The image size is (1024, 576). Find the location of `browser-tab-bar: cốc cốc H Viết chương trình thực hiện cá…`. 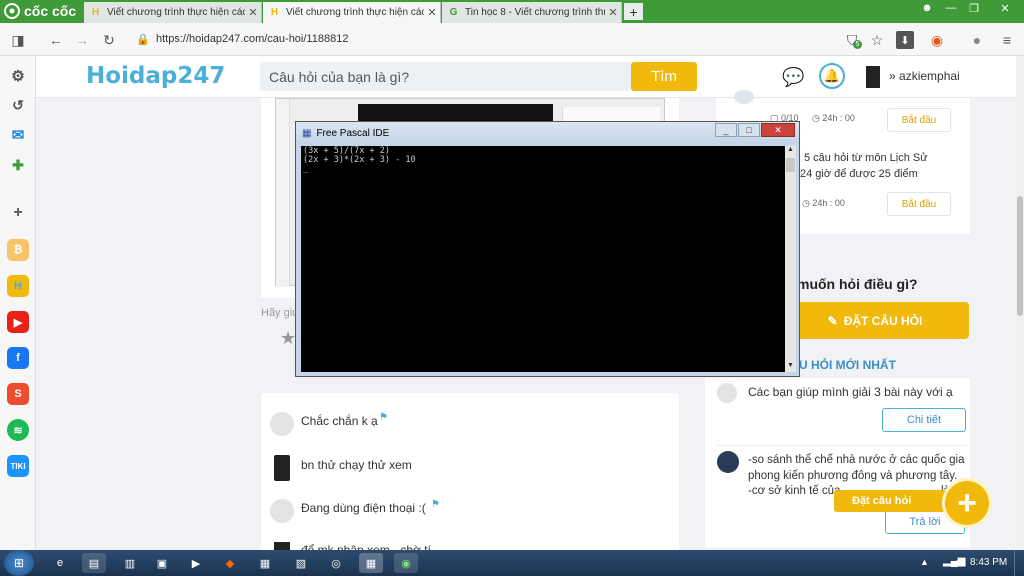

browser-tab-bar: cốc cốc H Viết chương trình thực hiện cá… is located at coordinates (512, 11).